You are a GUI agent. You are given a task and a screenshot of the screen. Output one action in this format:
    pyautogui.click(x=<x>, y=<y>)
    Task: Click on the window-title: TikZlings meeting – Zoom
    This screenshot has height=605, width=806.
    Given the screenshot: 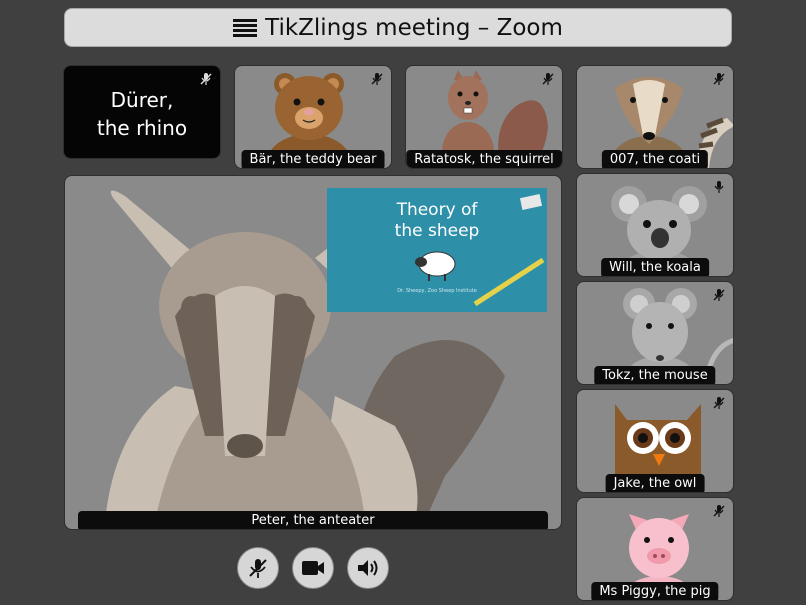 What is the action you would take?
    pyautogui.click(x=414, y=27)
    